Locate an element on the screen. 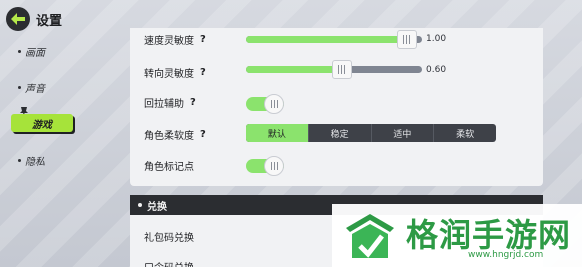 Image resolution: width=582 pixels, height=267 pixels. speed-sensitivity-value: 1.00 is located at coordinates (436, 39).